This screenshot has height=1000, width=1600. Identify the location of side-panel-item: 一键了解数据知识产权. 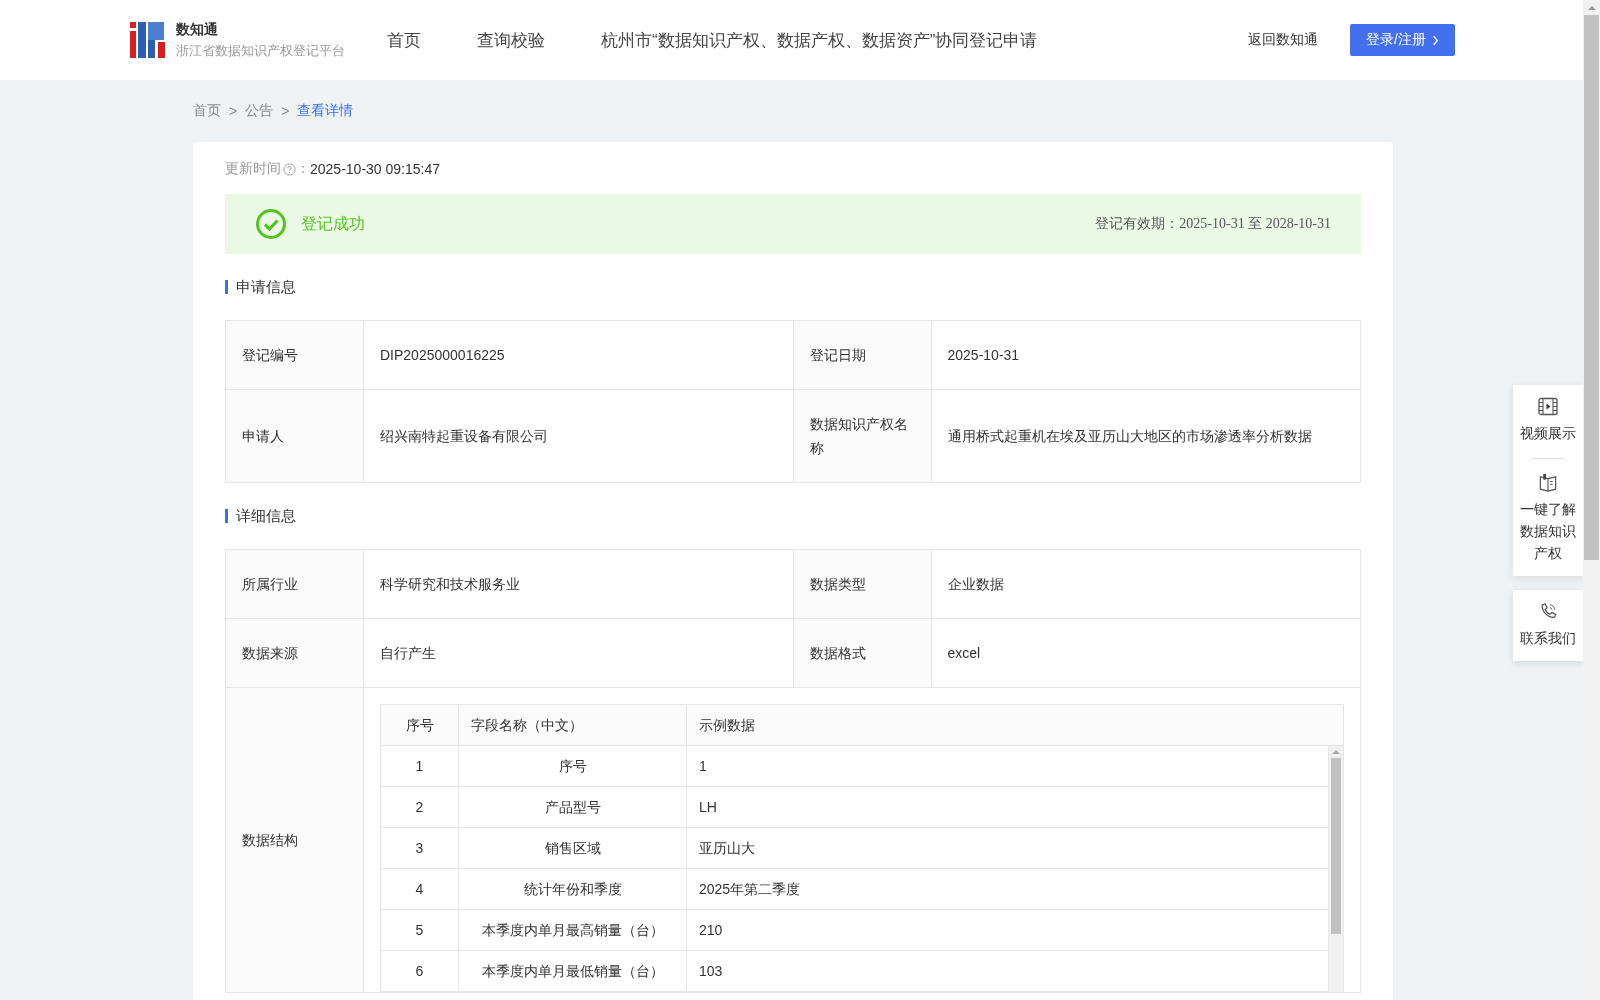
(1548, 518).